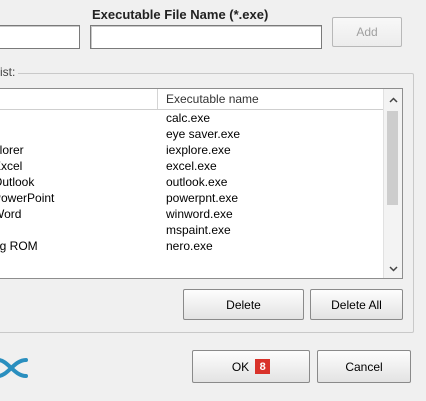  I want to click on program-name-cell: Word, so click(11, 214).